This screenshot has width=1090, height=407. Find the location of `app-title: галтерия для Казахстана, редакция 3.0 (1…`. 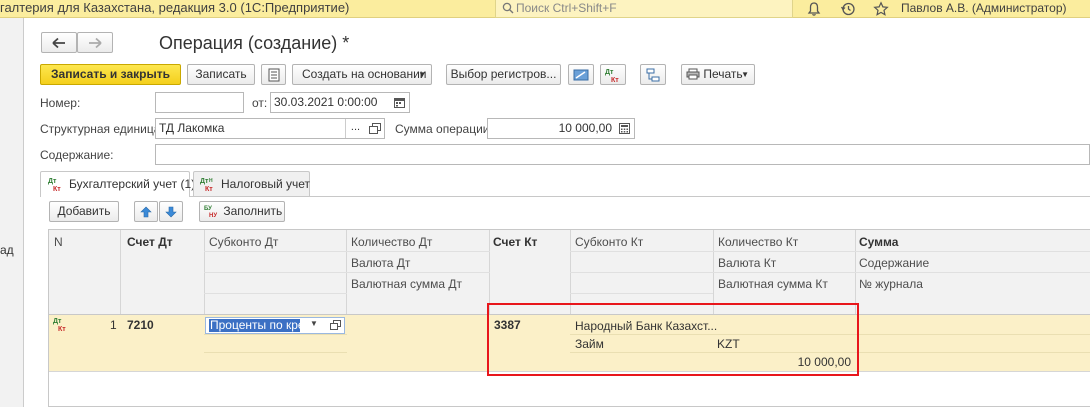

app-title: галтерия для Казахстана, редакция 3.0 (1… is located at coordinates (175, 7).